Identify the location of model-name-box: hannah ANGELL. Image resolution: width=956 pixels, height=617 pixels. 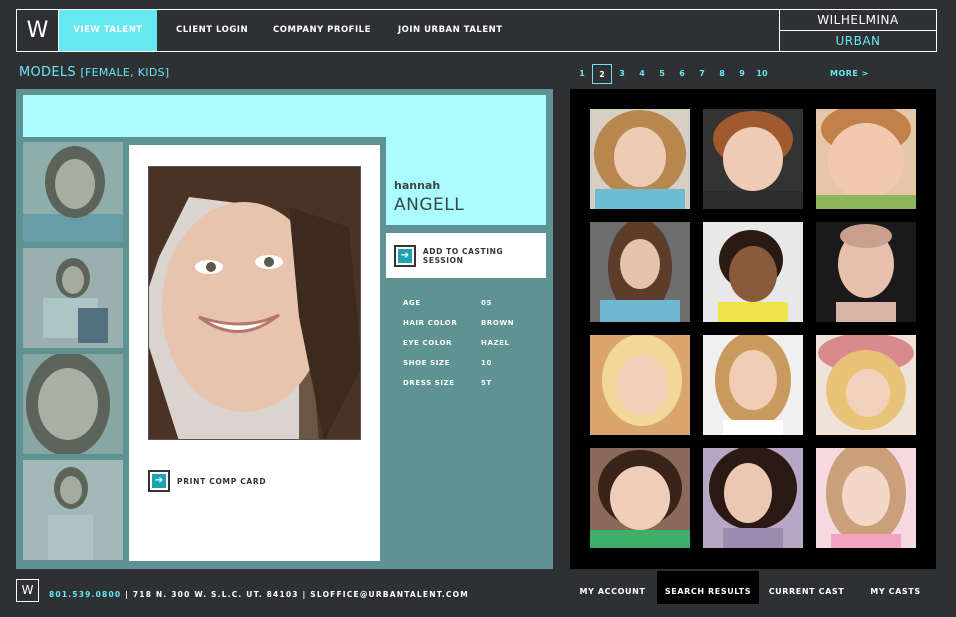
(466, 181).